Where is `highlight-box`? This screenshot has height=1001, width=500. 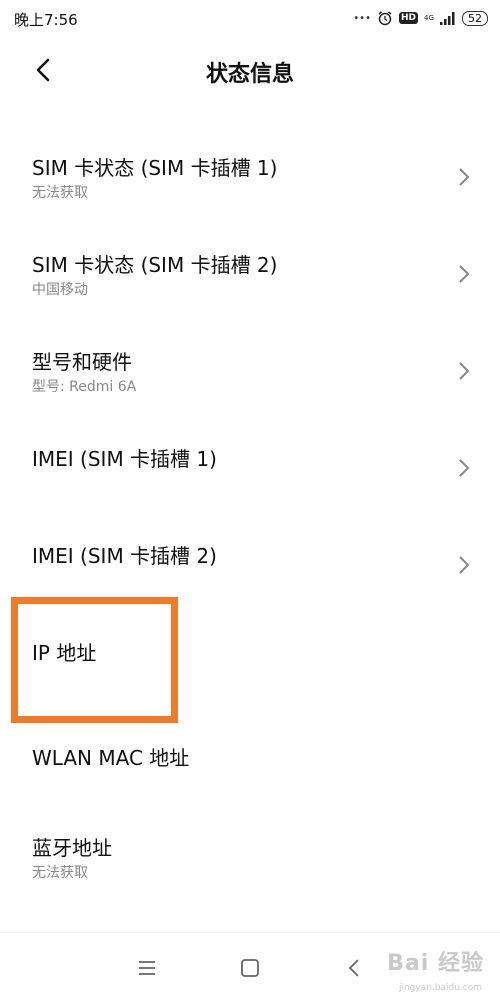
highlight-box is located at coordinates (94, 660).